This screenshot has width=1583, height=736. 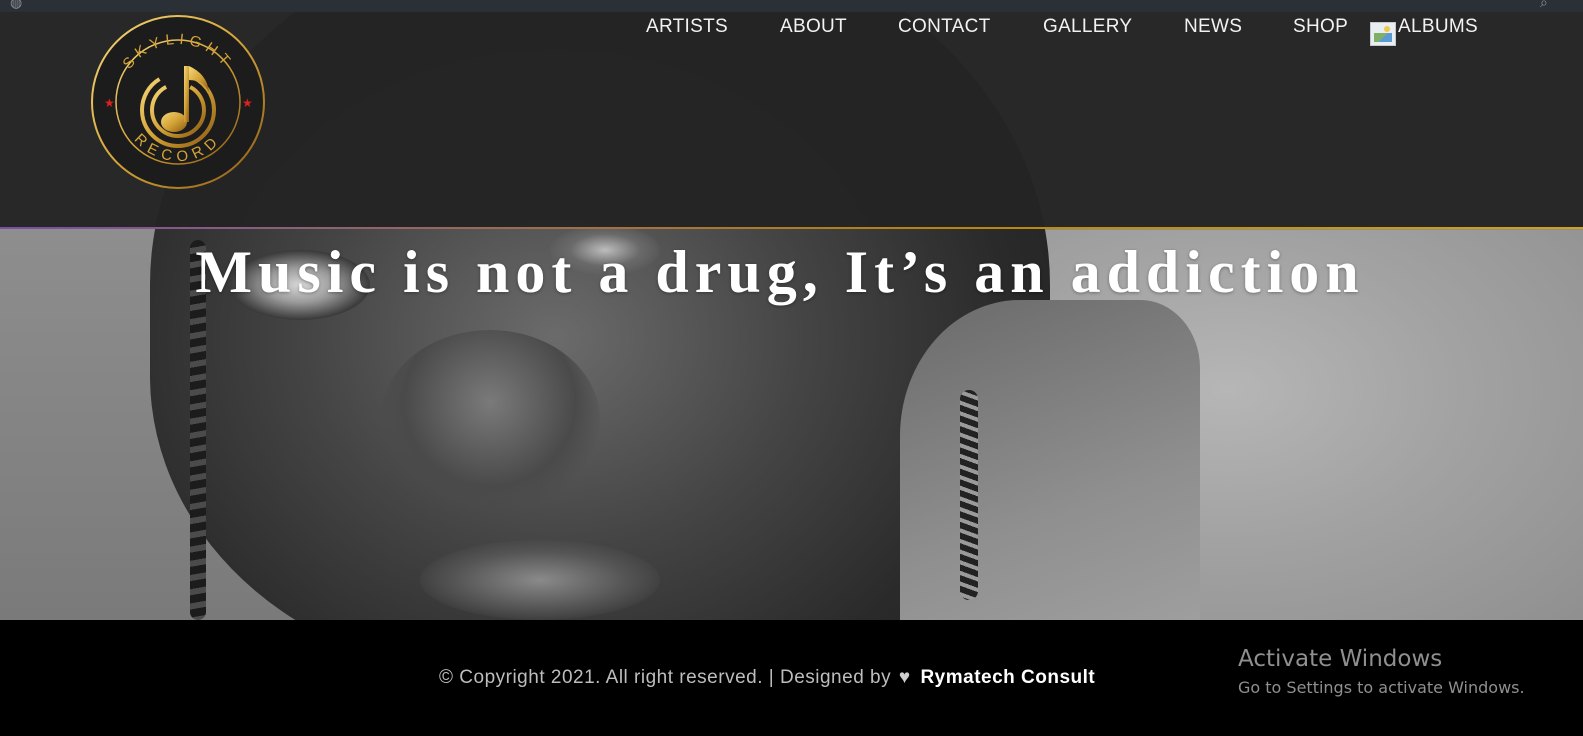 I want to click on heart-icon: ♥, so click(x=904, y=677).